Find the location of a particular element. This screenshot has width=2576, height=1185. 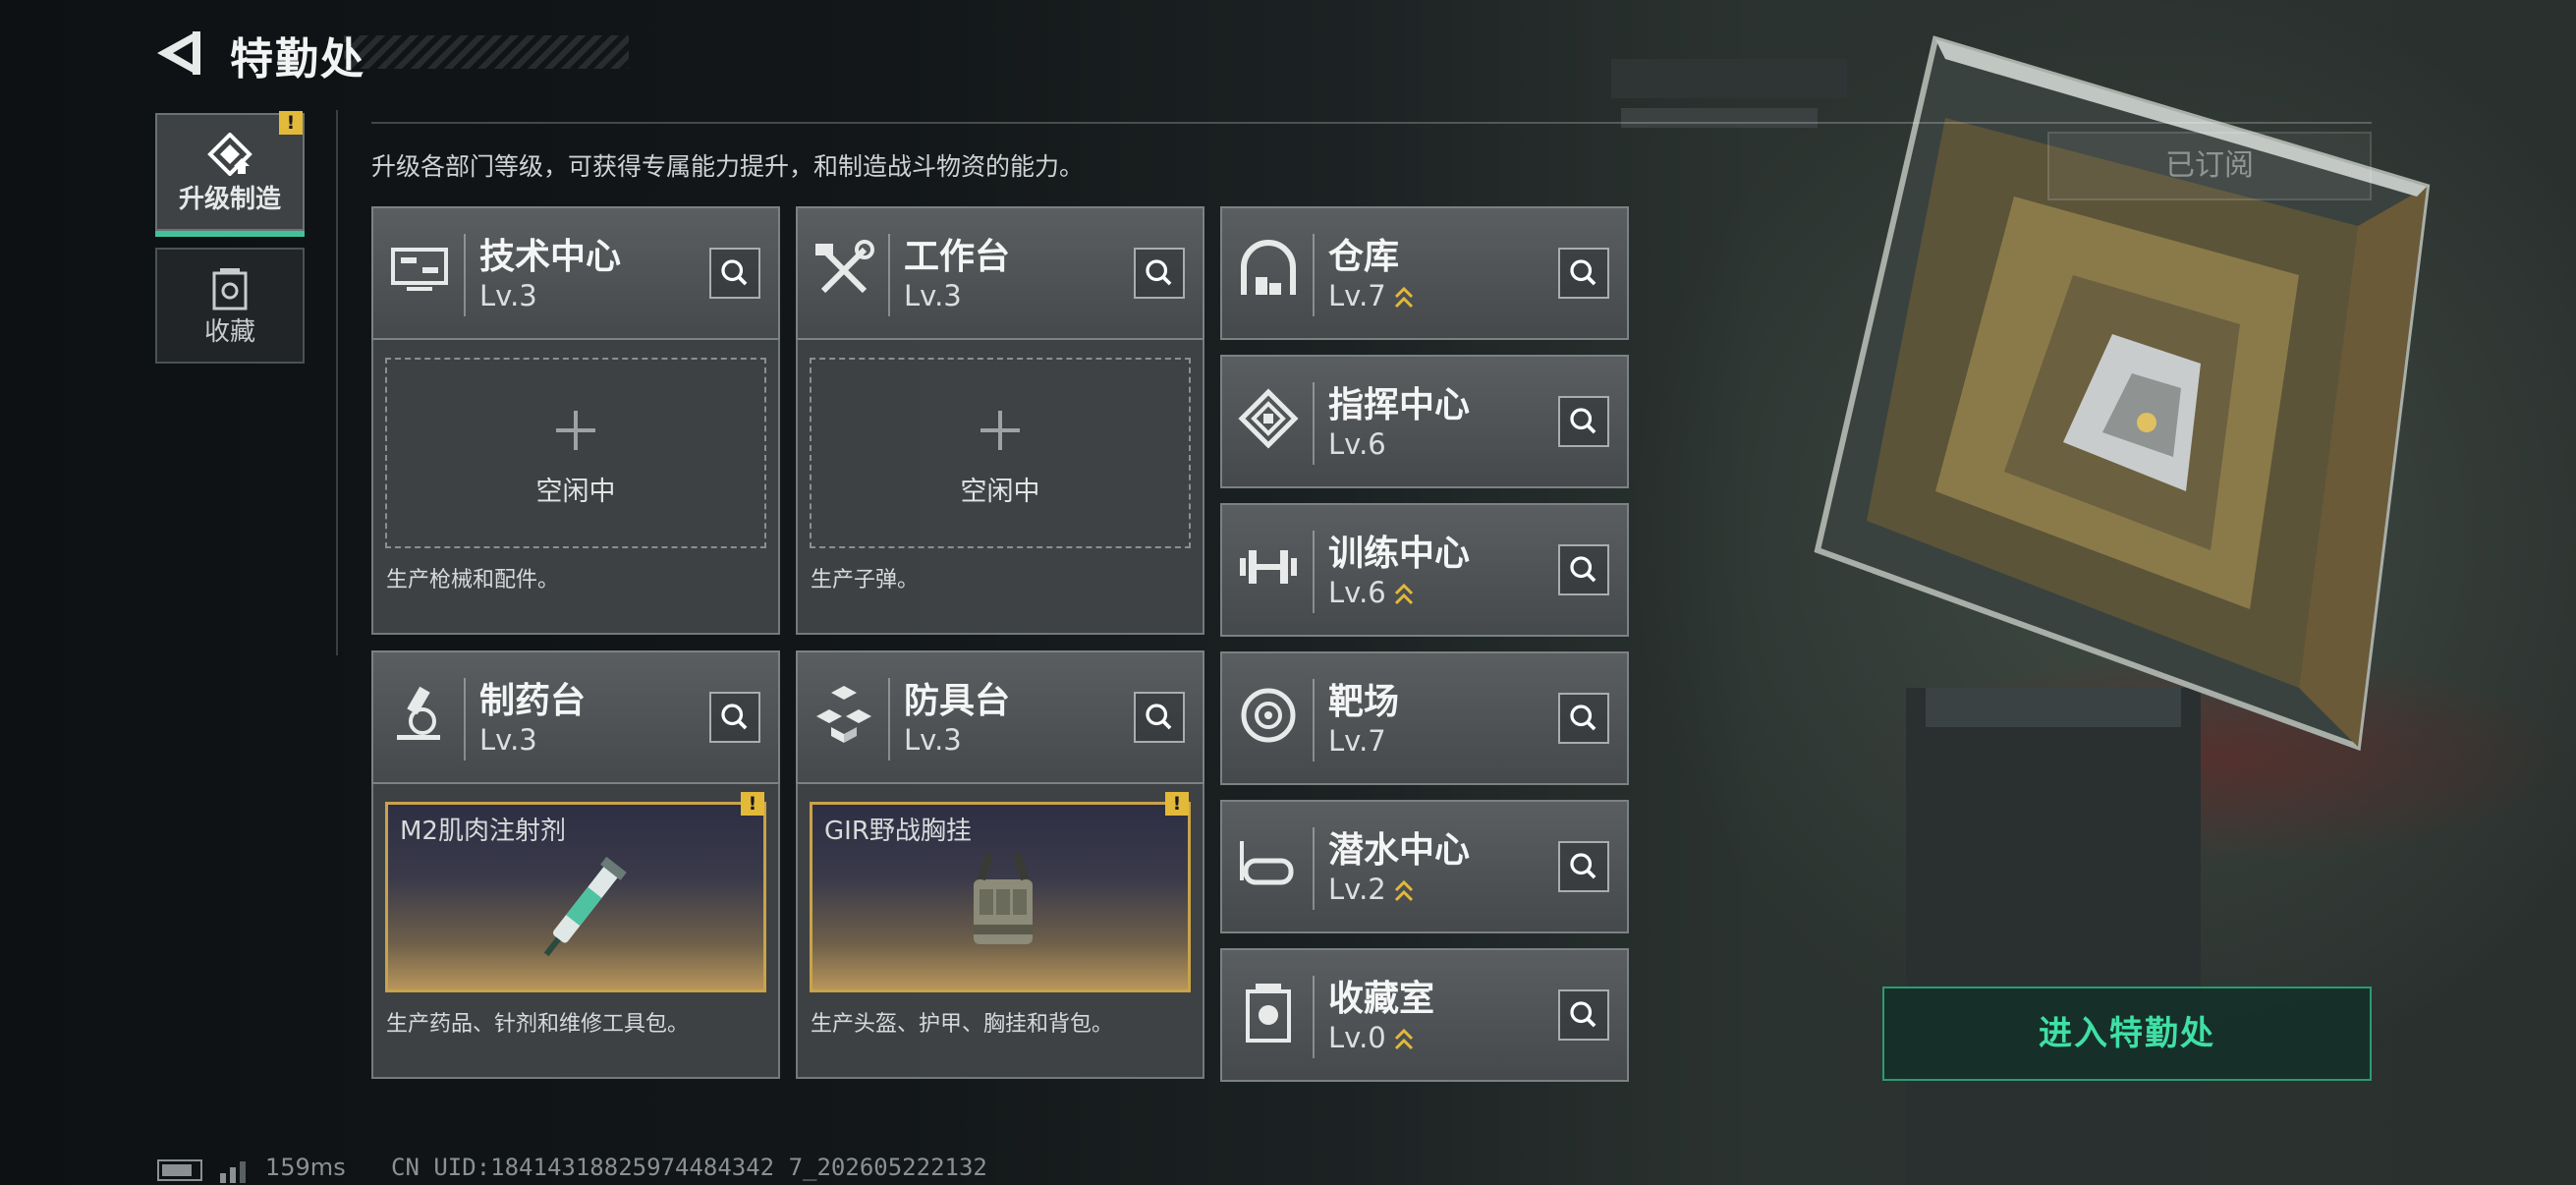

department-name: 潜水中心 is located at coordinates (1399, 850).